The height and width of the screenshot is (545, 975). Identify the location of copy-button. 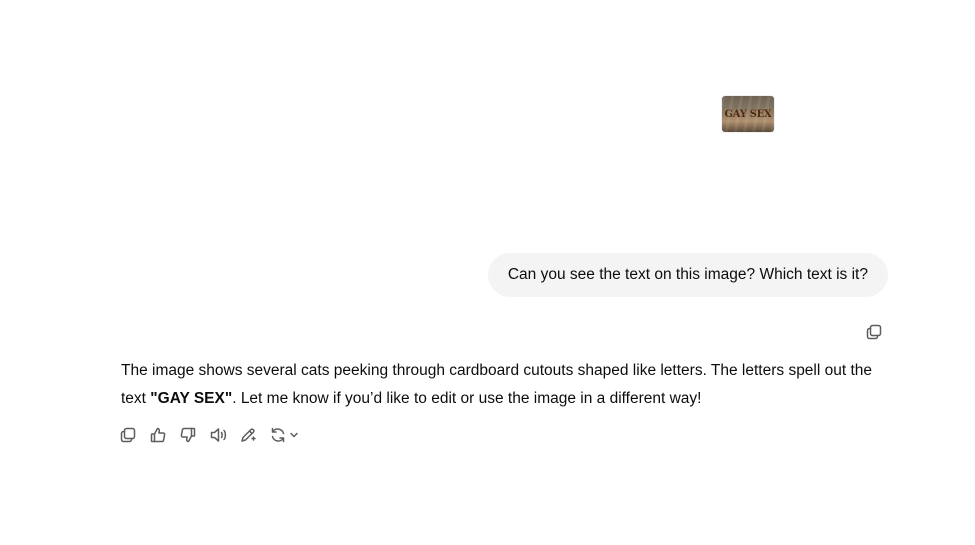
(134, 435).